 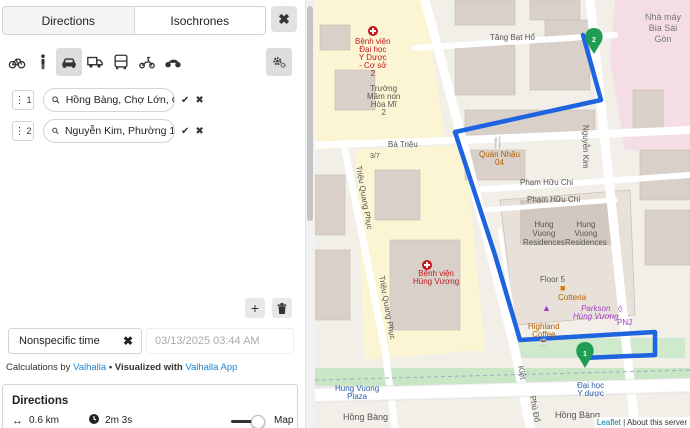 What do you see at coordinates (44, 420) in the screenshot?
I see `route-distance: 0.6 km` at bounding box center [44, 420].